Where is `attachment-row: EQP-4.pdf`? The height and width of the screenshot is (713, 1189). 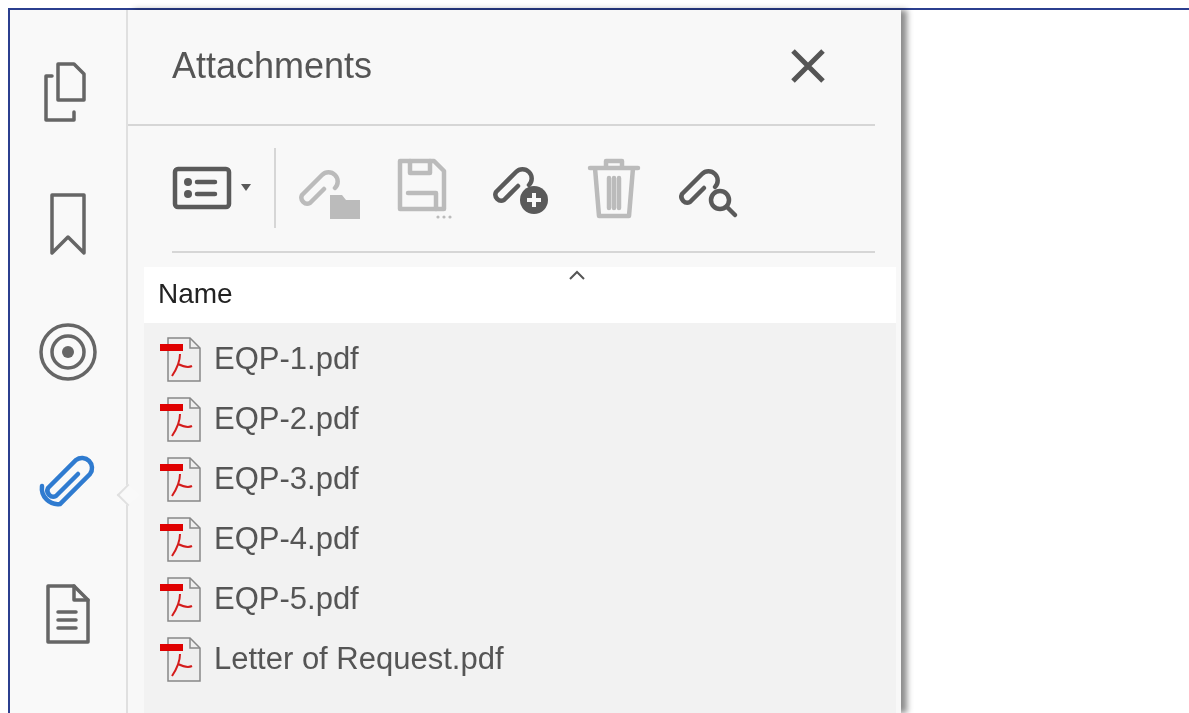
attachment-row: EQP-4.pdf is located at coordinates (526, 539).